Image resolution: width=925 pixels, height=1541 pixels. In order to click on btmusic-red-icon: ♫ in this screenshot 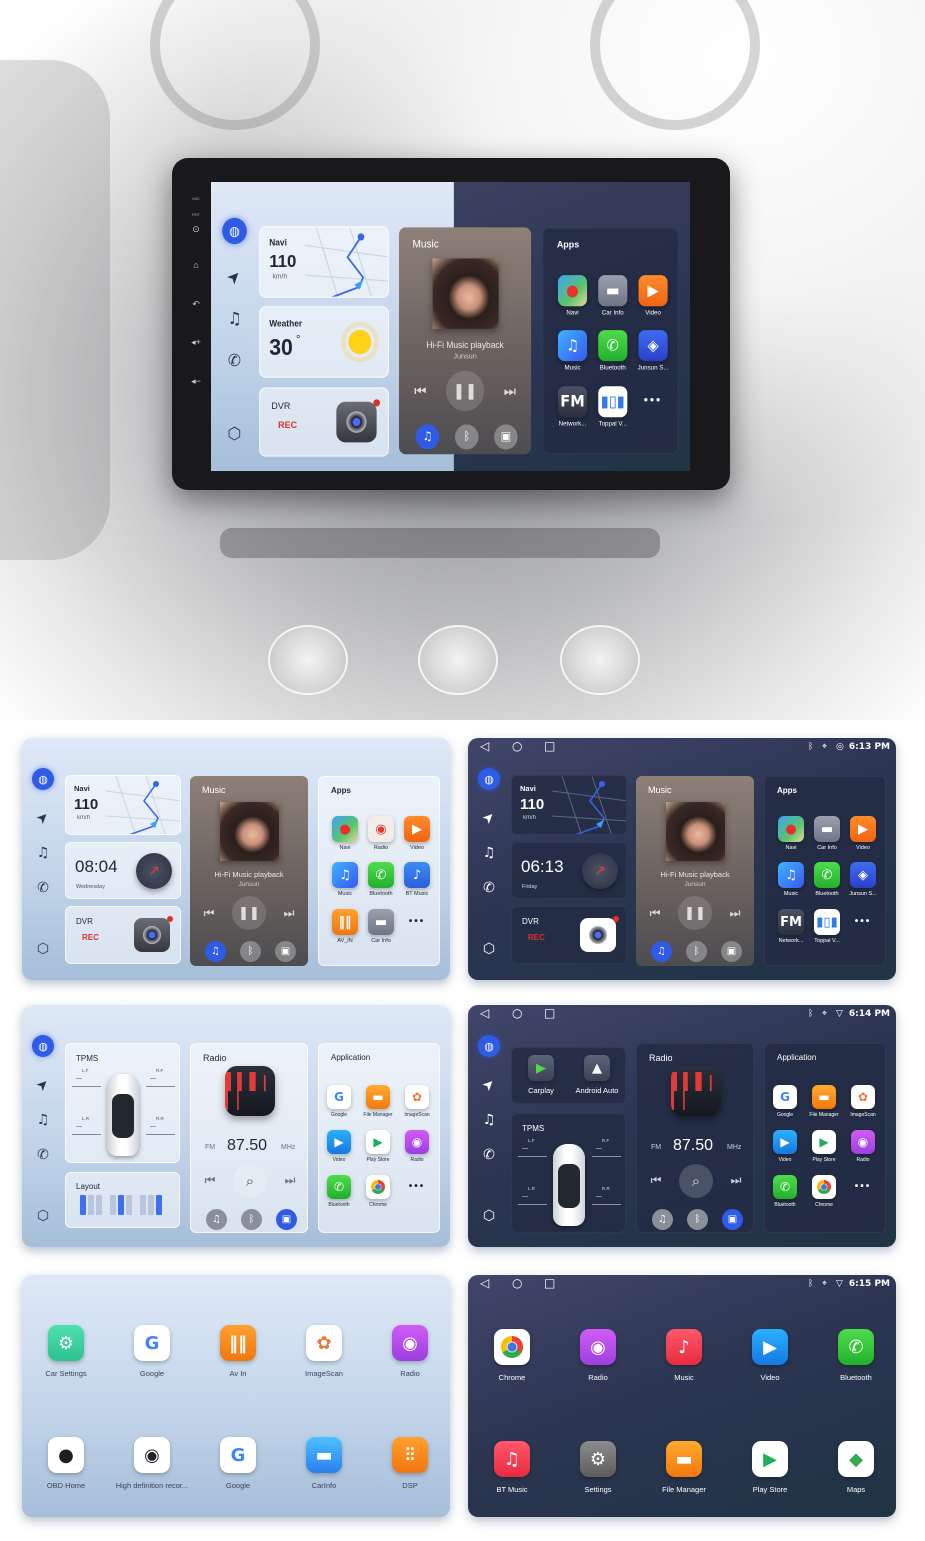, I will do `click(512, 1459)`.